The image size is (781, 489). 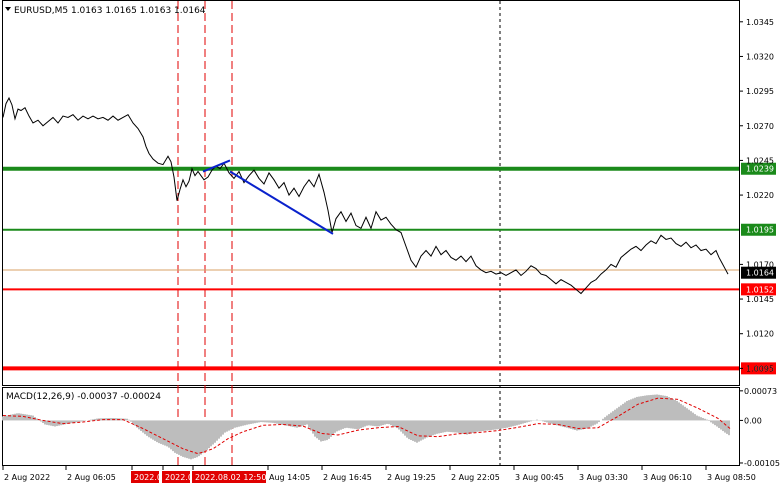 I want to click on macd-axis: 0.00073 0.00 -0.00105, so click(x=759, y=427).